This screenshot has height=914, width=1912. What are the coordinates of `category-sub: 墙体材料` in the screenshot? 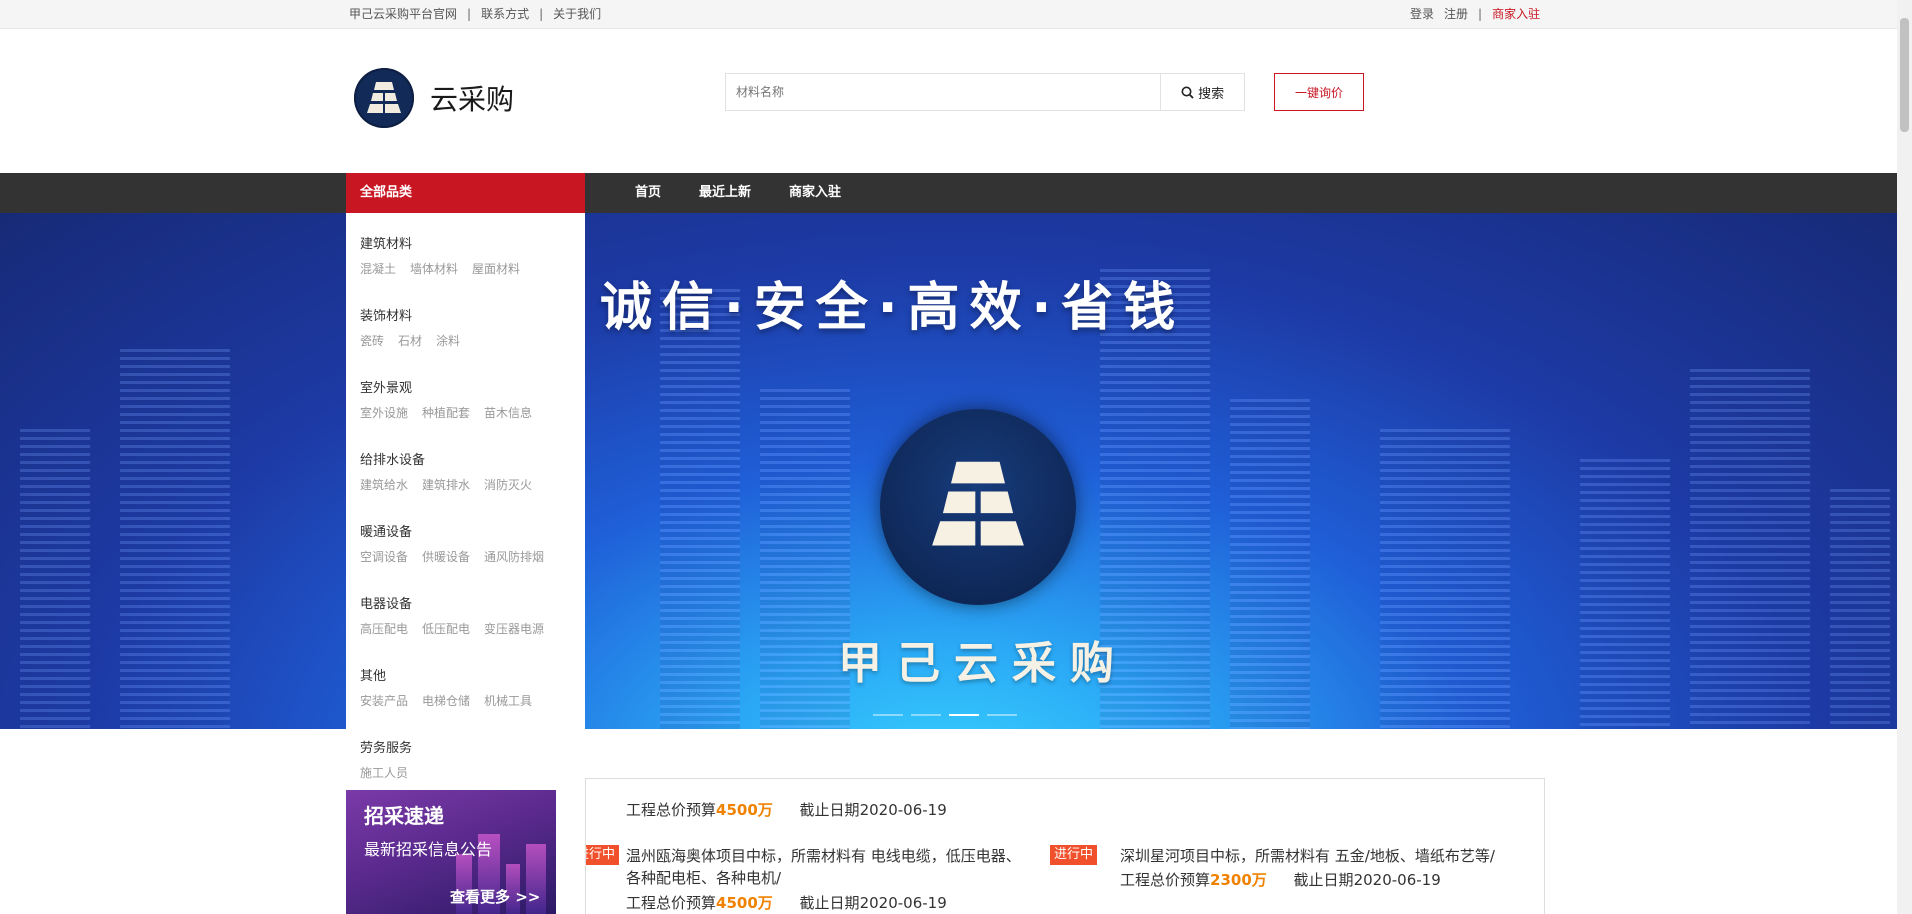 It's located at (434, 268).